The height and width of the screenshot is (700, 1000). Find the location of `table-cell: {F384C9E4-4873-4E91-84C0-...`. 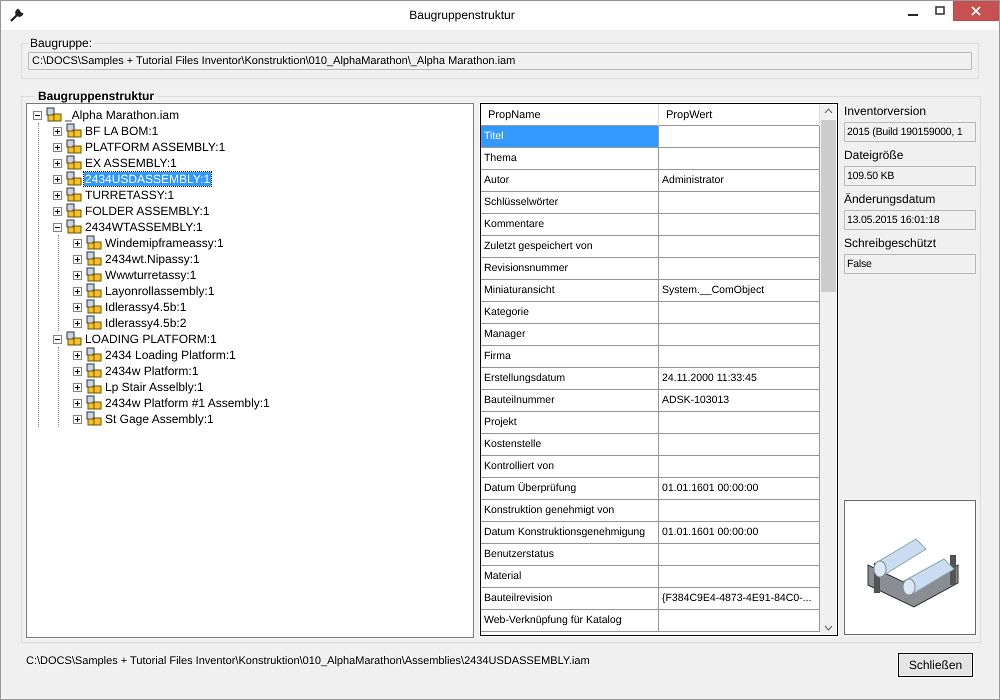

table-cell: {F384C9E4-4873-4E91-84C0-... is located at coordinates (739, 598).